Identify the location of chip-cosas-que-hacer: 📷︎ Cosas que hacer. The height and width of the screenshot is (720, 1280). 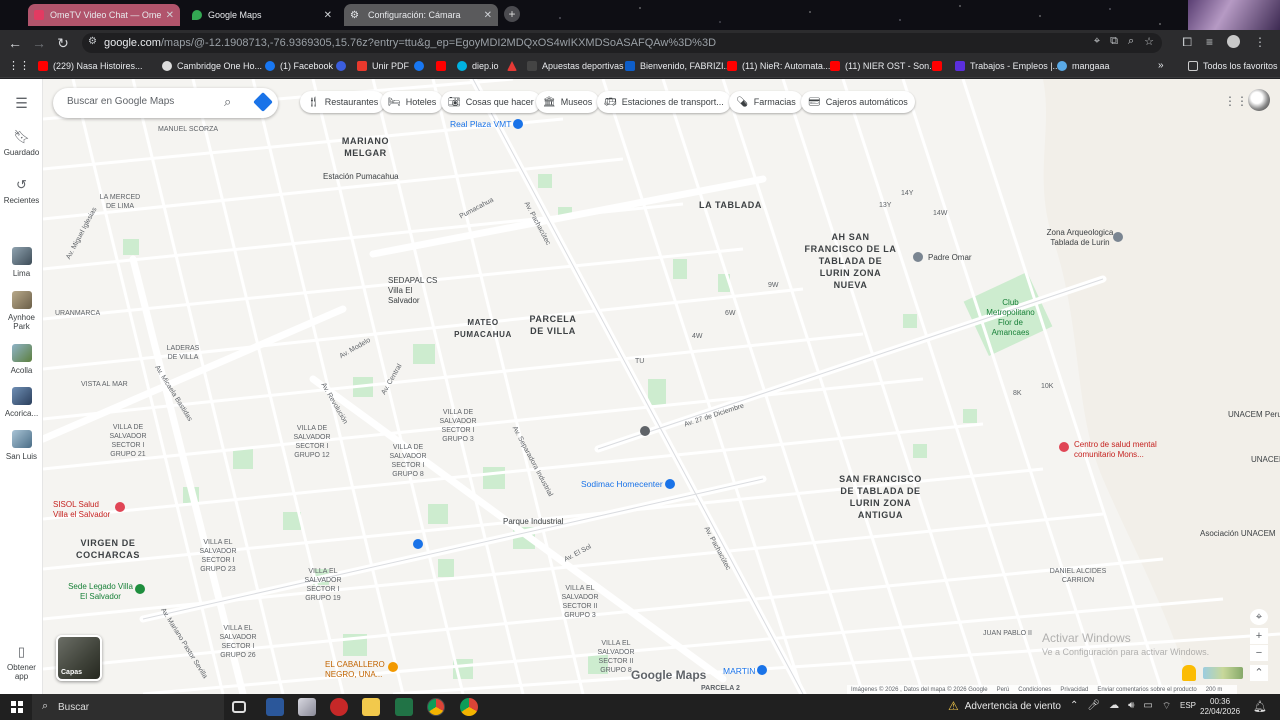
(491, 102).